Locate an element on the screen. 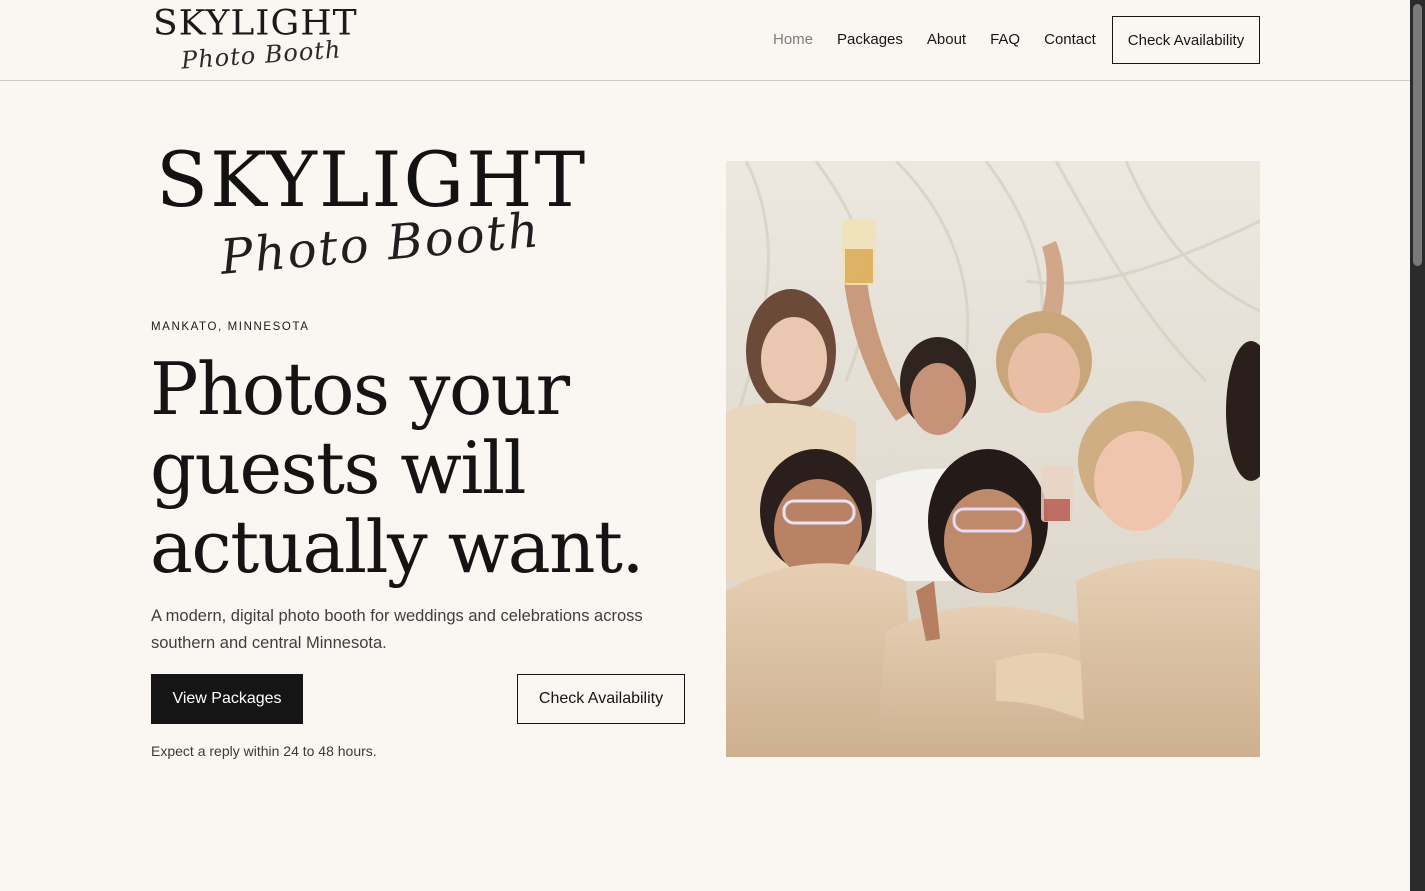 Image resolution: width=1425 pixels, height=891 pixels. page-scrollbar is located at coordinates (1417, 445).